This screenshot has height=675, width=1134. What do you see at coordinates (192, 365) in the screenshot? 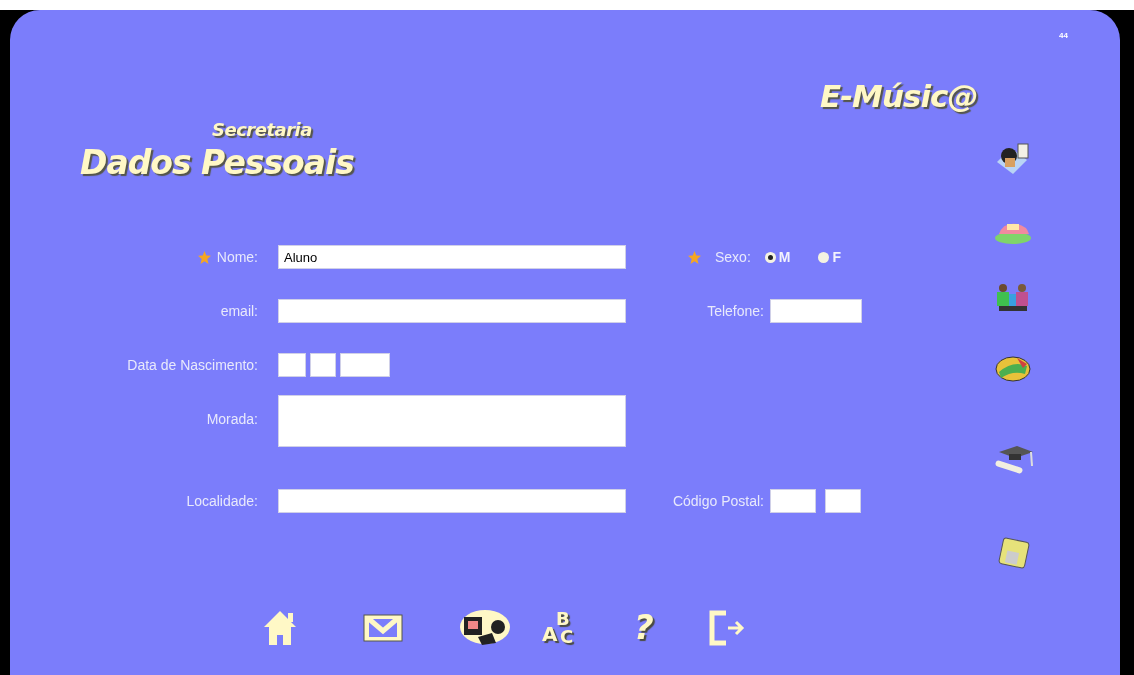
I see `field-label: Data de Nascimento:` at bounding box center [192, 365].